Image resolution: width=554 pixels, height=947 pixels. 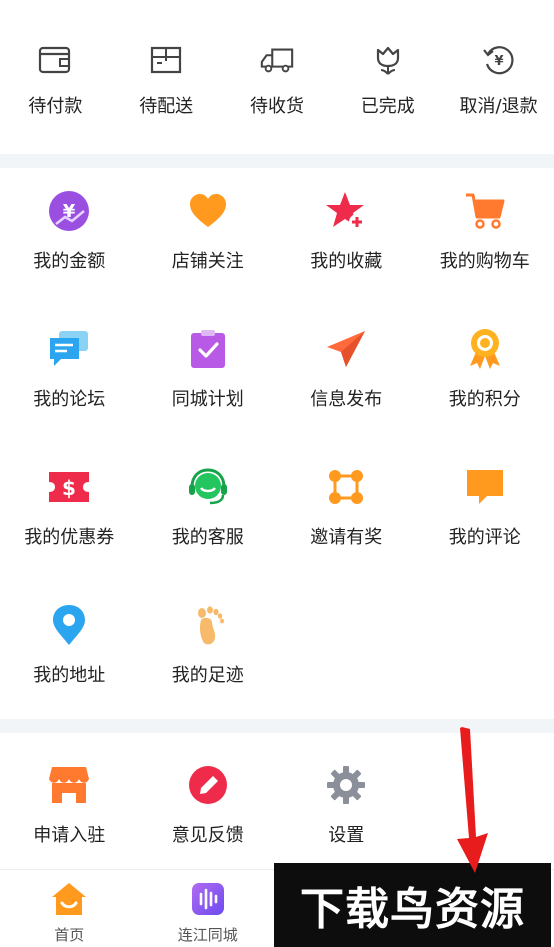 What do you see at coordinates (388, 60) in the screenshot?
I see `tulip-icon` at bounding box center [388, 60].